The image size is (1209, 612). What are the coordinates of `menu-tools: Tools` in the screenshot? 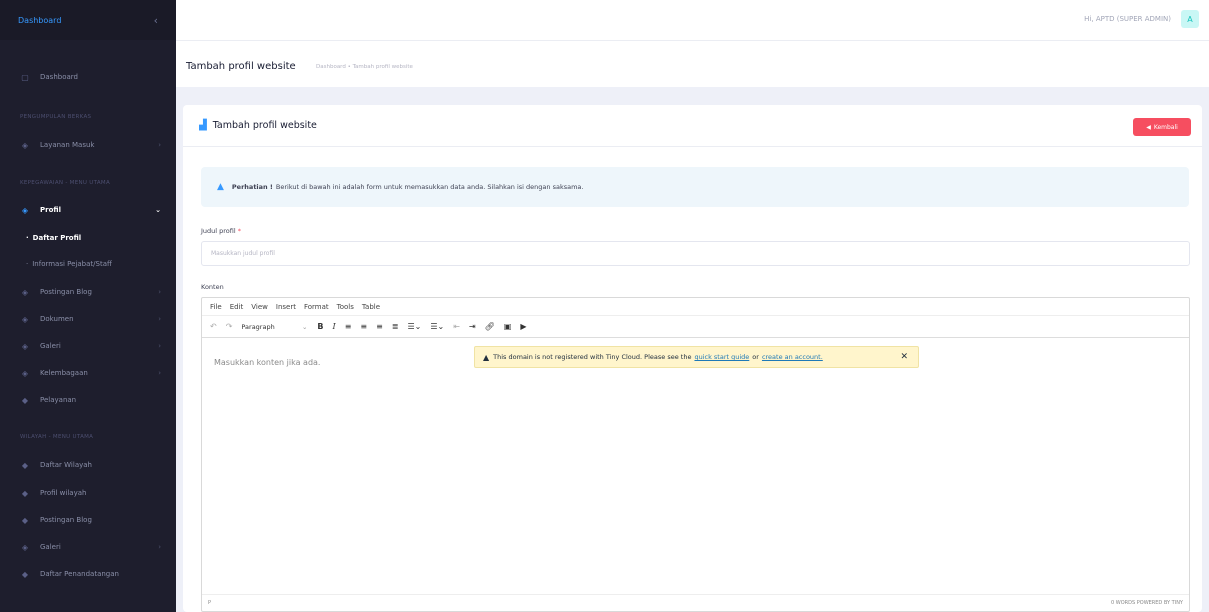 It's located at (345, 307).